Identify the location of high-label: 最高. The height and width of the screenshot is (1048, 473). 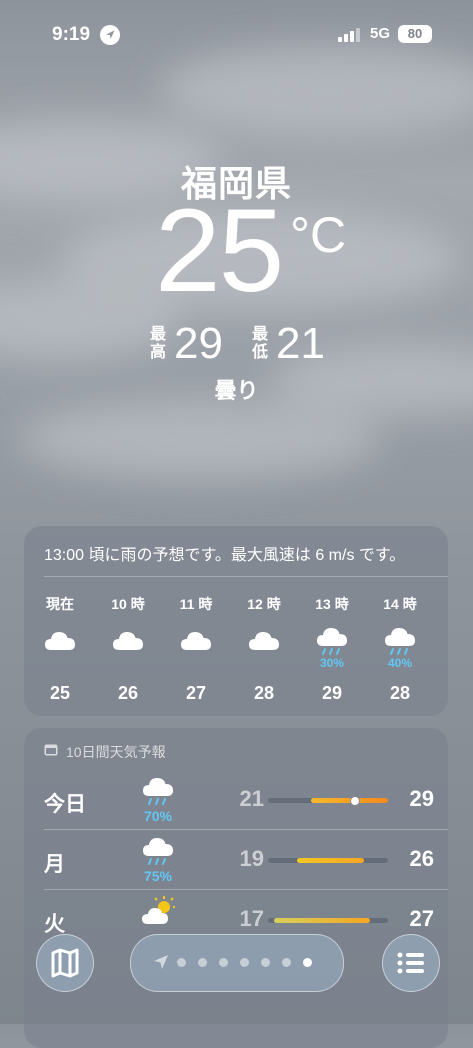
(158, 343).